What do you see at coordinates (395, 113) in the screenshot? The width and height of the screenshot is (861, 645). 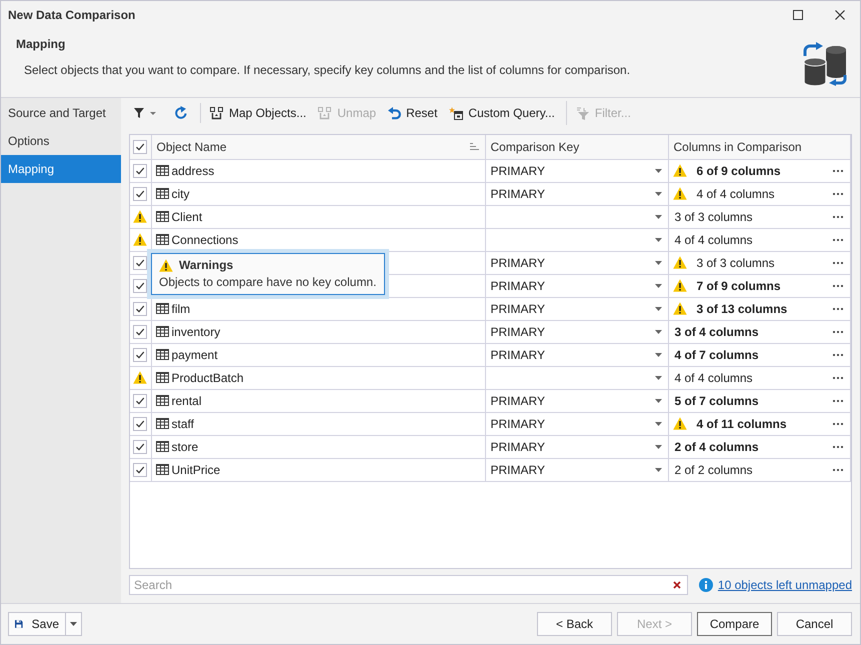 I see `undo-icon` at bounding box center [395, 113].